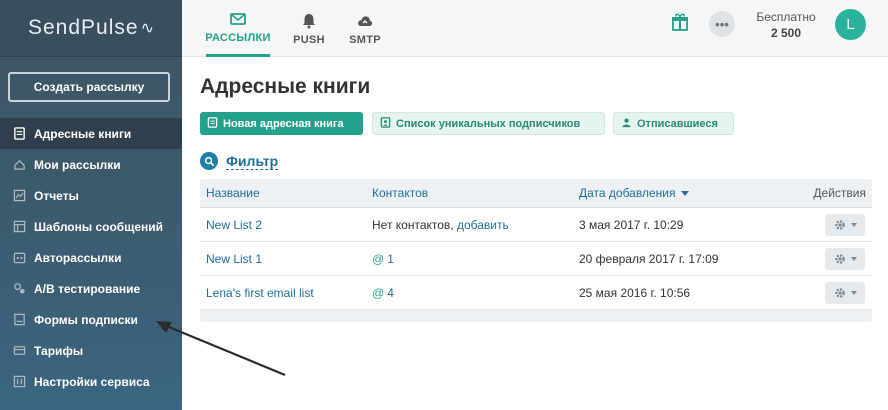 The width and height of the screenshot is (888, 410). Describe the element at coordinates (400, 193) in the screenshot. I see `column-contacts-header: Контактов` at that location.